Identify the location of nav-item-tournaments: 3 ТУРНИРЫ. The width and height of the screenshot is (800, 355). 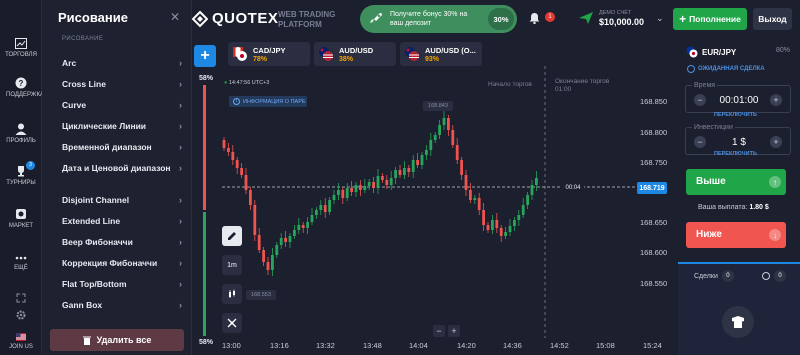
(21, 174).